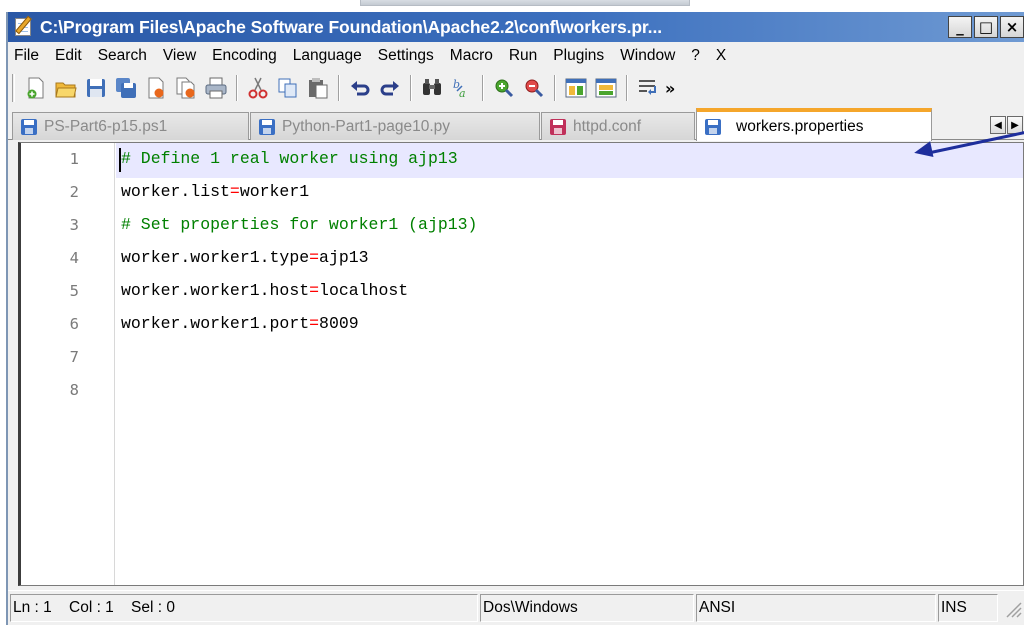 The image size is (1024, 625). Describe the element at coordinates (530, 607) in the screenshot. I see `status-eol-text: Dos\Windows` at that location.